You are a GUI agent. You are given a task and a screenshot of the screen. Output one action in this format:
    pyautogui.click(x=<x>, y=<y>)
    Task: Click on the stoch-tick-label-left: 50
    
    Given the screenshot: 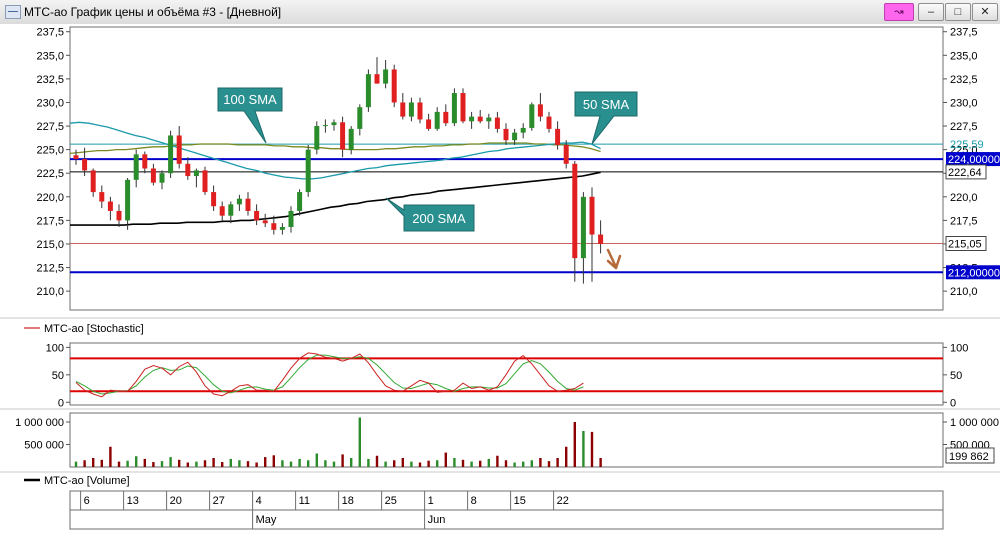 What is the action you would take?
    pyautogui.click(x=58, y=376)
    